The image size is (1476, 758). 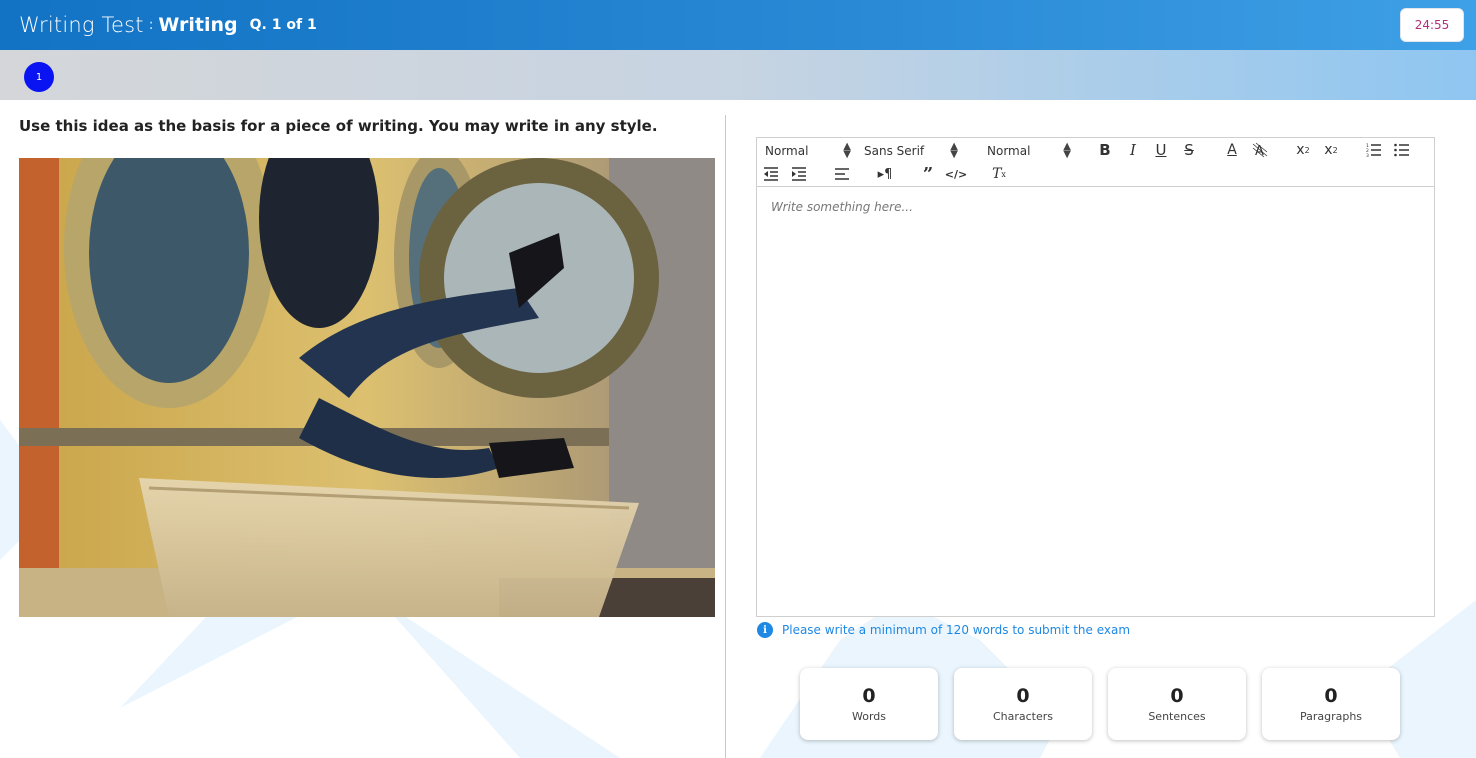 I want to click on superscript-icon: x2, so click(x=1331, y=150).